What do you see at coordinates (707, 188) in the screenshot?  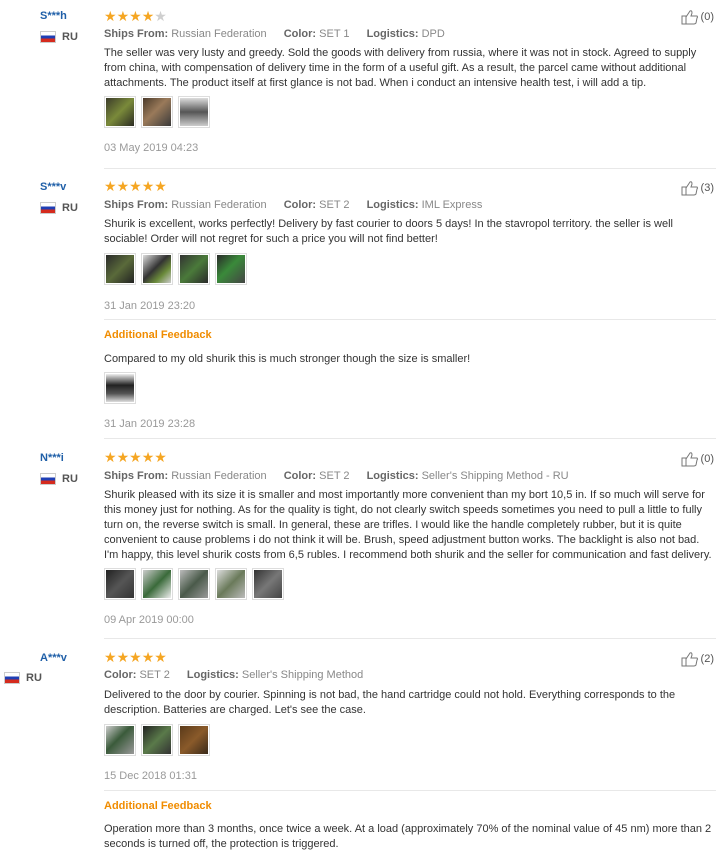 I see `helpful-count: (3)` at bounding box center [707, 188].